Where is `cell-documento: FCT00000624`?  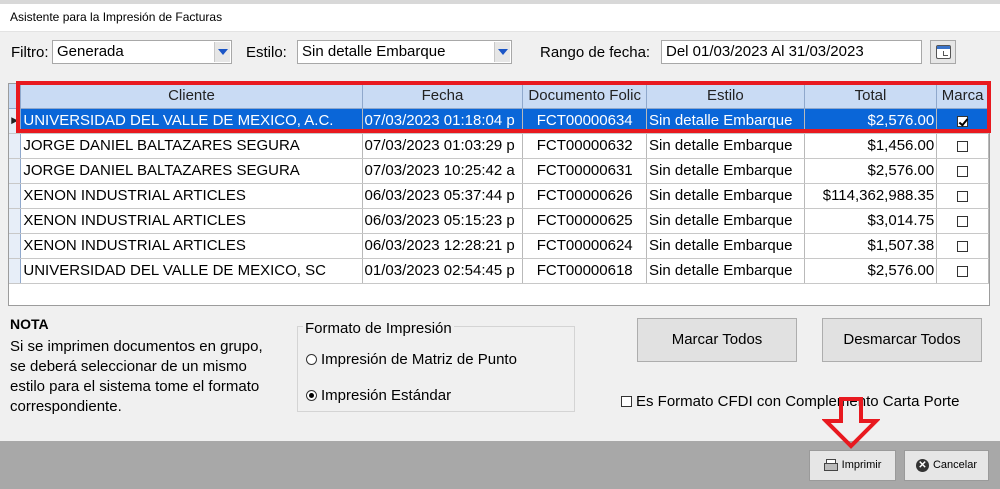
cell-documento: FCT00000624 is located at coordinates (585, 246).